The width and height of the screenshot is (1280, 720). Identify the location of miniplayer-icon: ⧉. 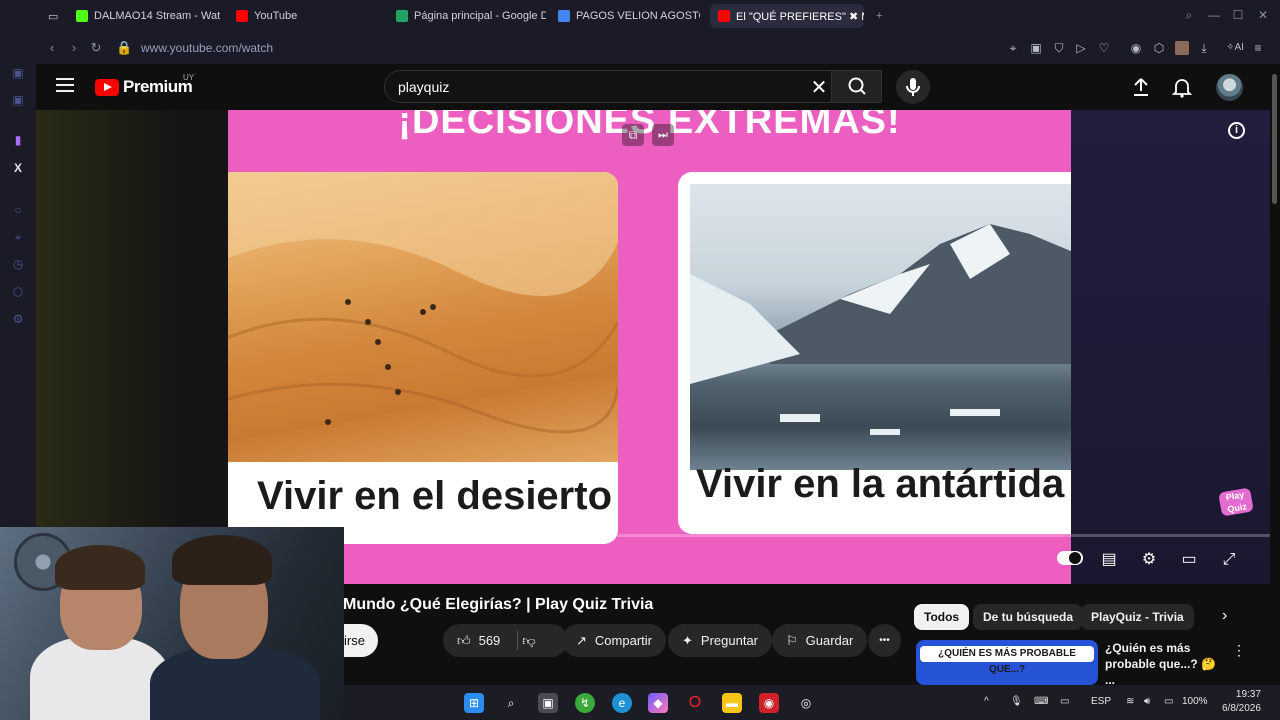
(633, 135).